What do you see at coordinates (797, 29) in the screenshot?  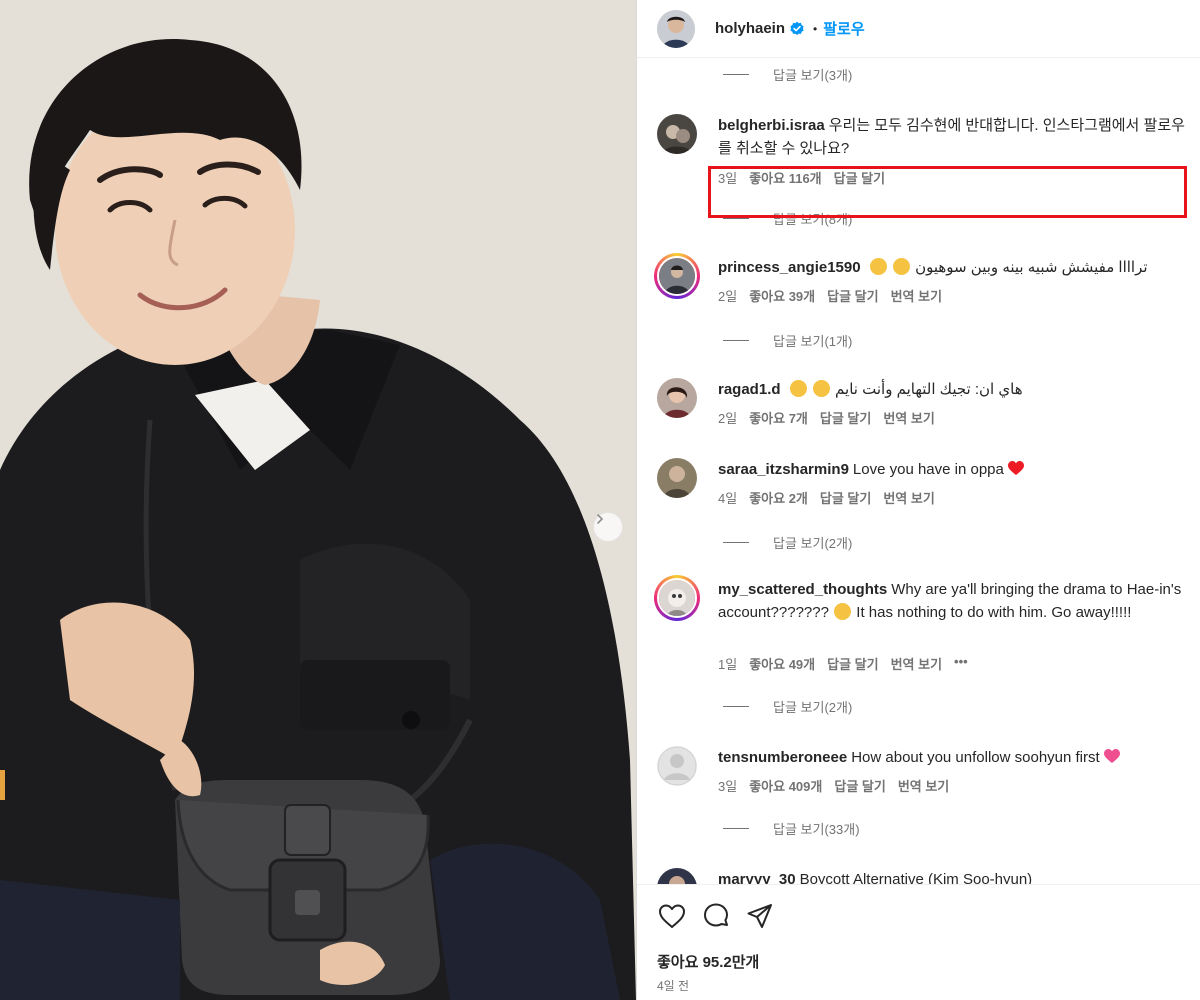 I see `verified-badge-icon` at bounding box center [797, 29].